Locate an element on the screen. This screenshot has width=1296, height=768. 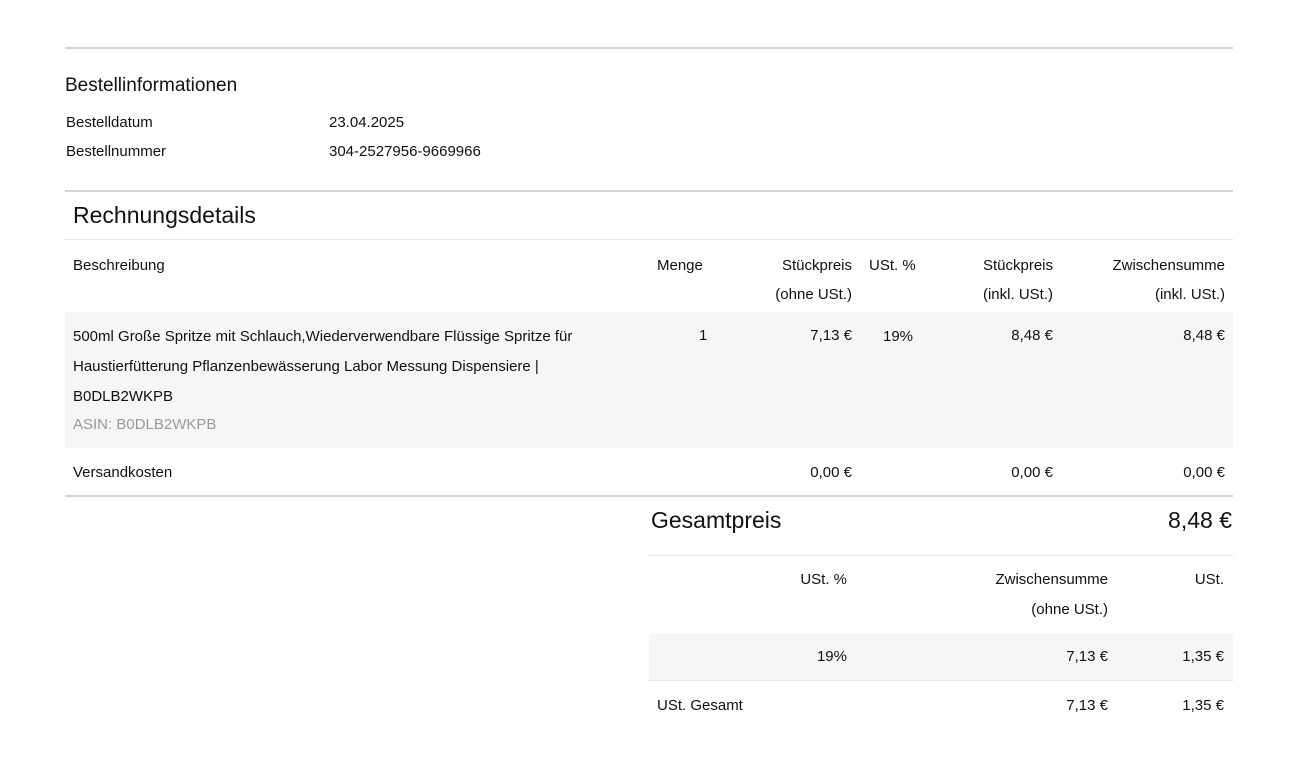
vat-total-label: USt. Gesamt is located at coordinates (700, 705).